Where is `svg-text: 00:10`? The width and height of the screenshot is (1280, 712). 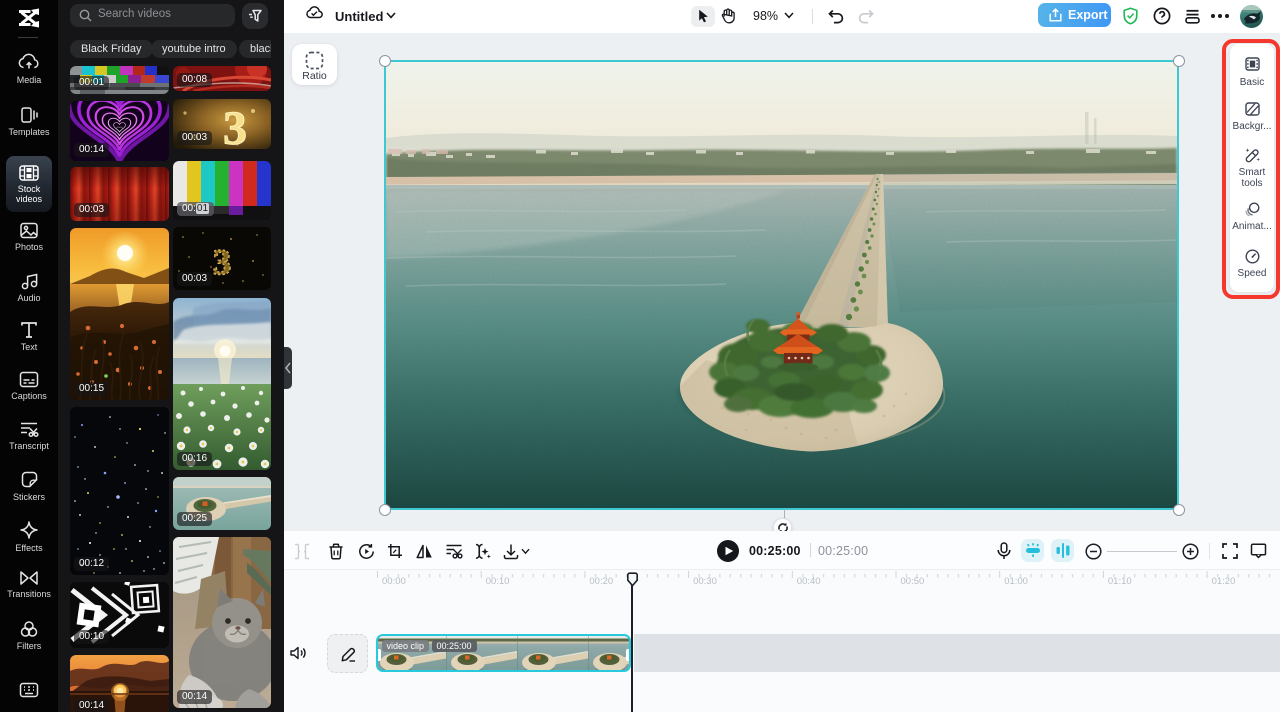 svg-text: 00:10 is located at coordinates (498, 581).